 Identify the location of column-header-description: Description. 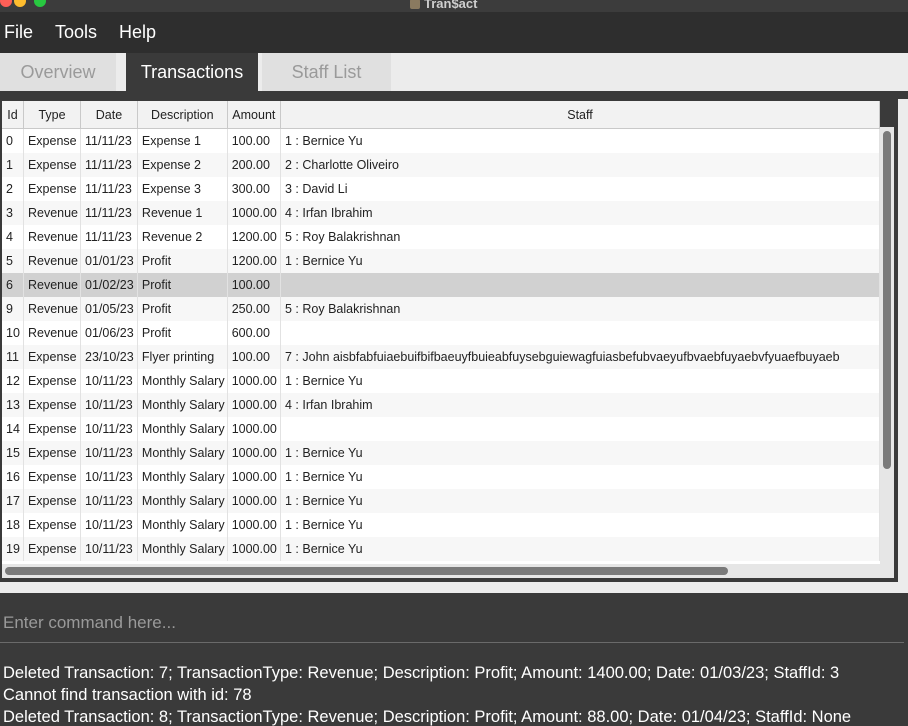
(182, 115).